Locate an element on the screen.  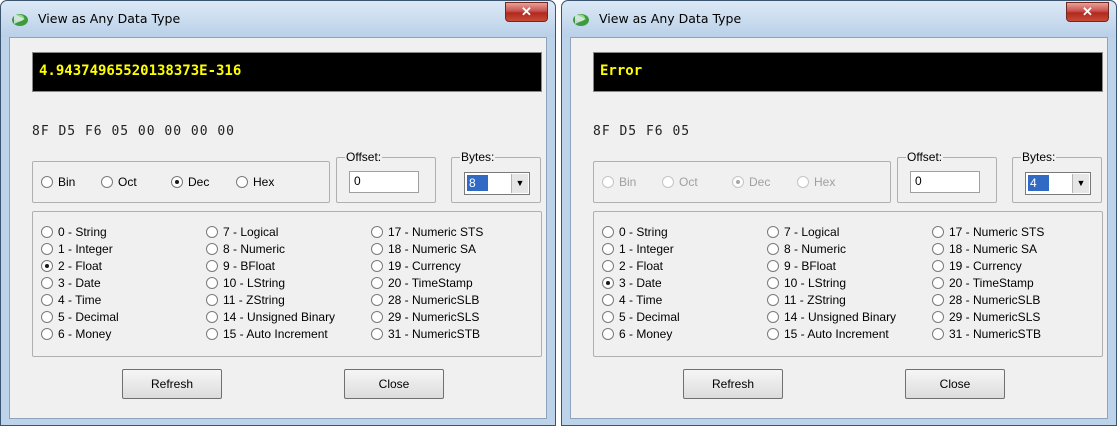
bytes-select: 8 ▼ is located at coordinates (497, 183).